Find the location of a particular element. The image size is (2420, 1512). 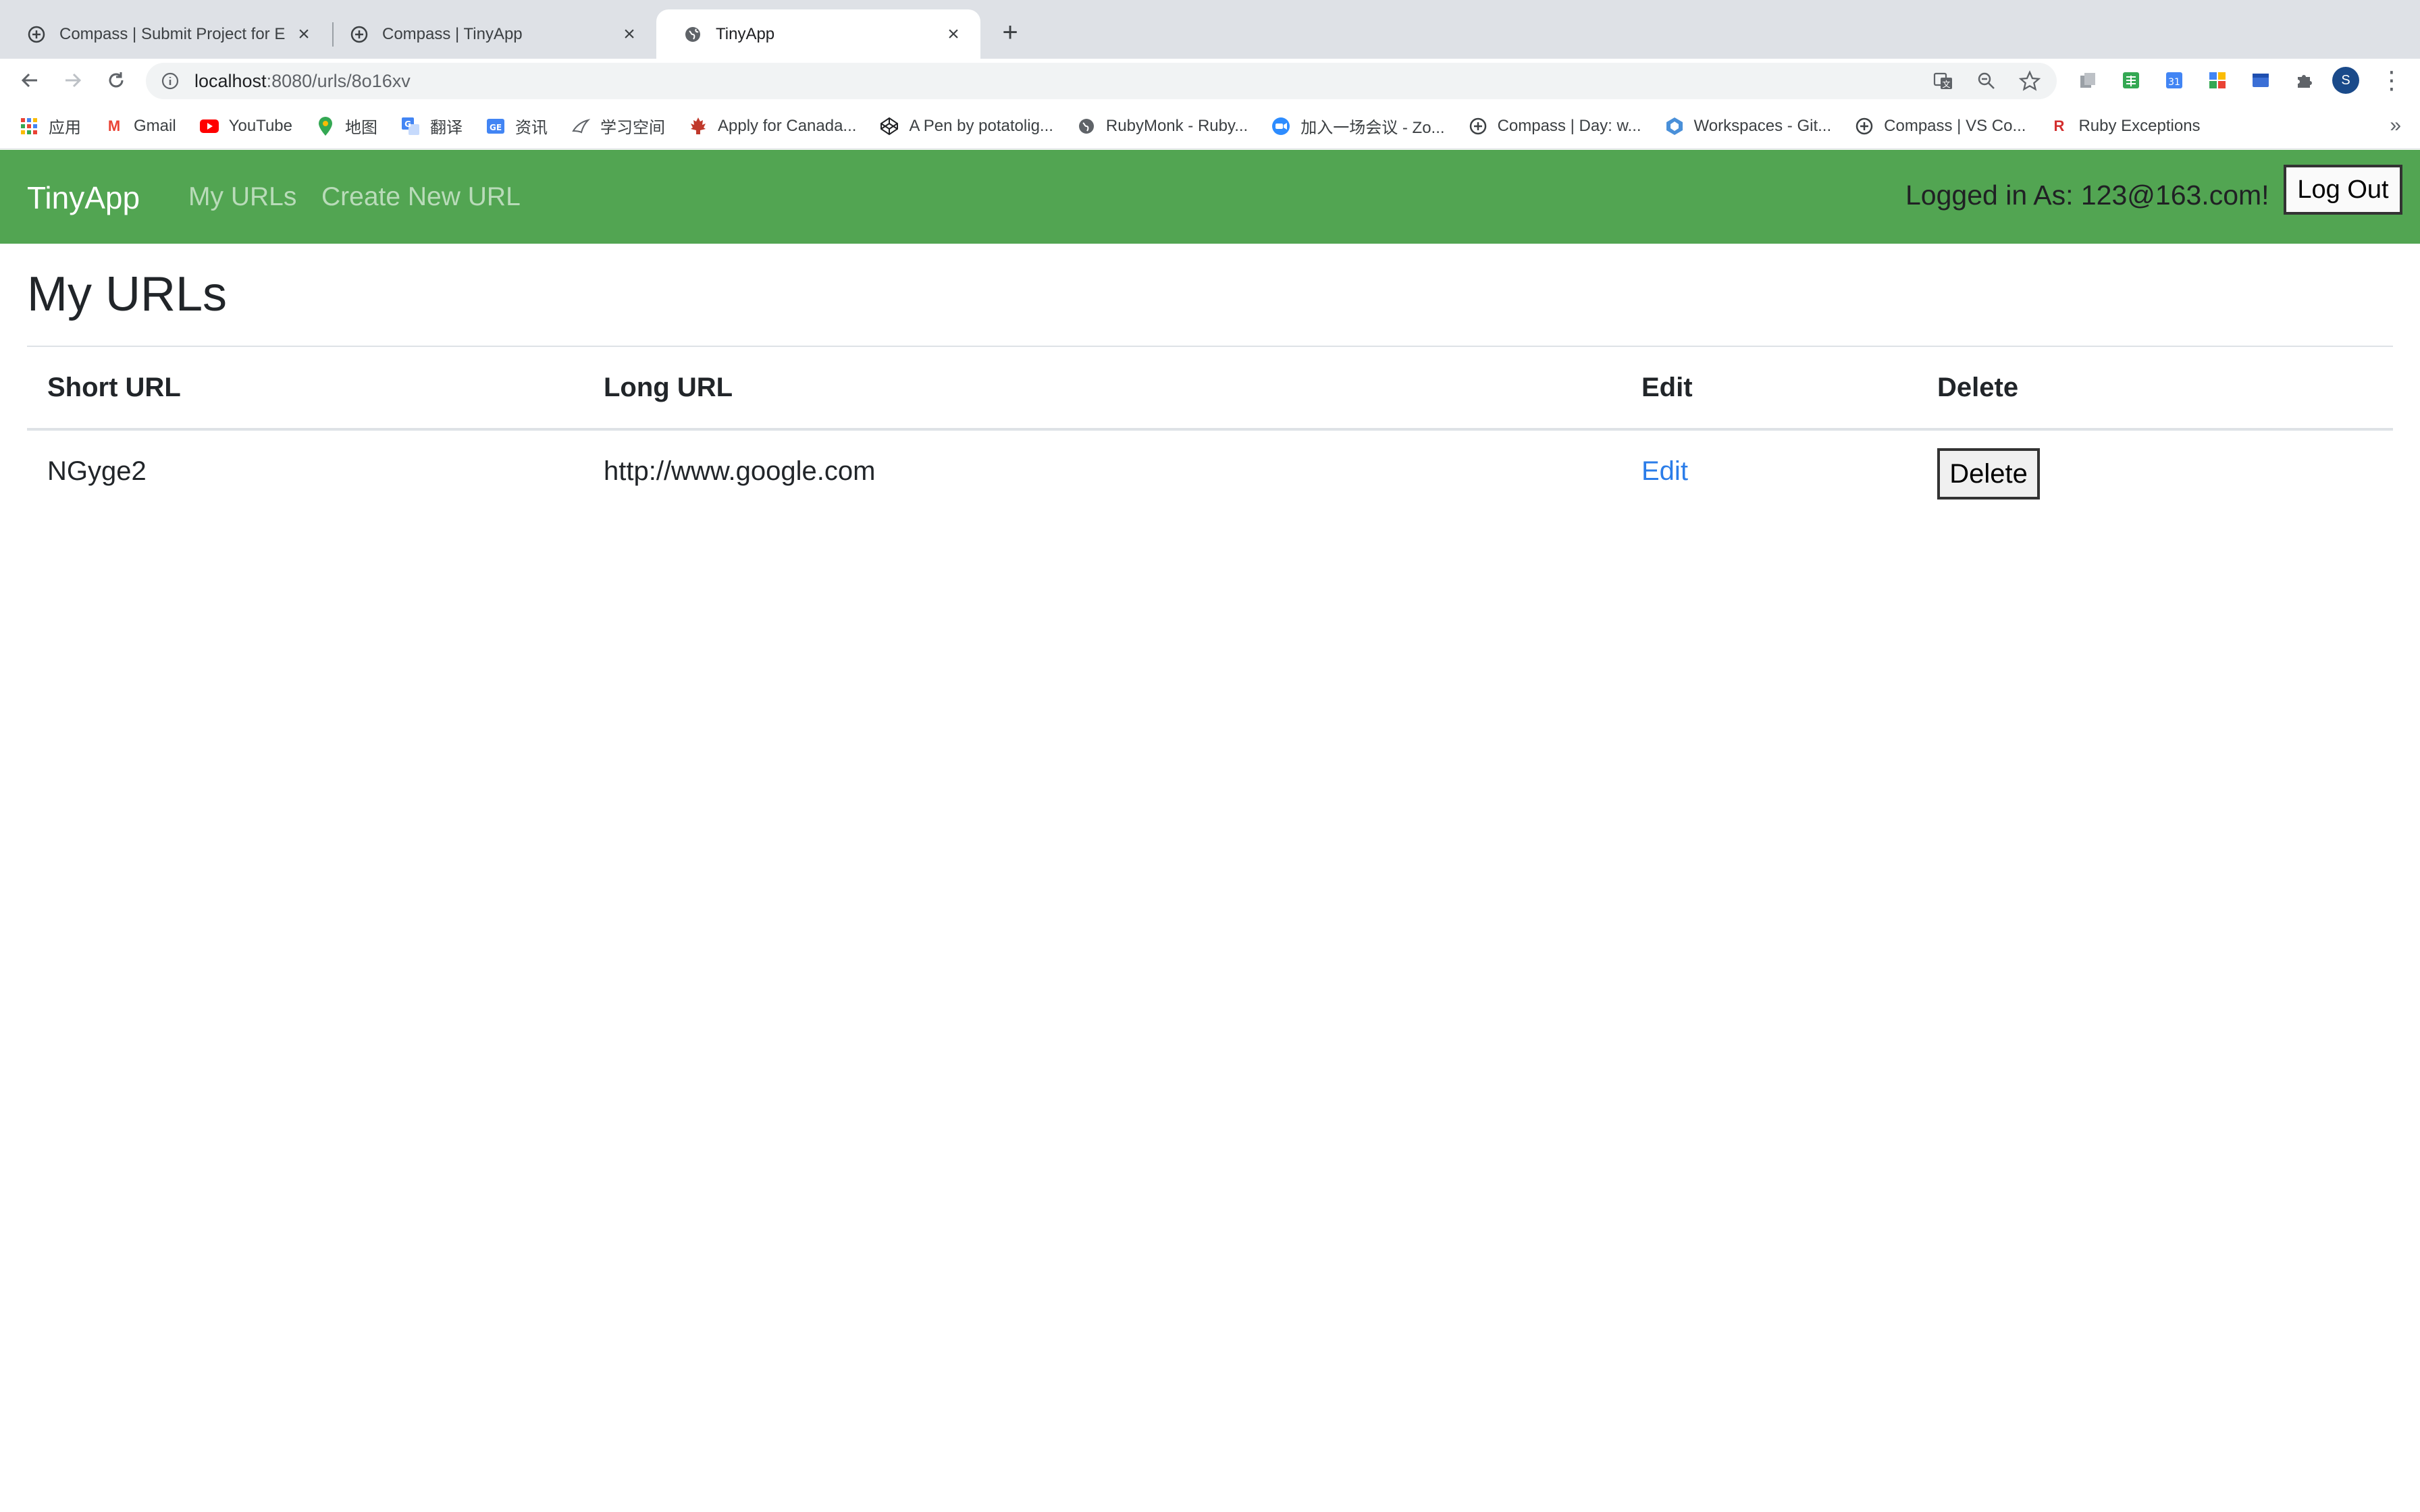

bookmark-translate: G 翻译 is located at coordinates (431, 126).